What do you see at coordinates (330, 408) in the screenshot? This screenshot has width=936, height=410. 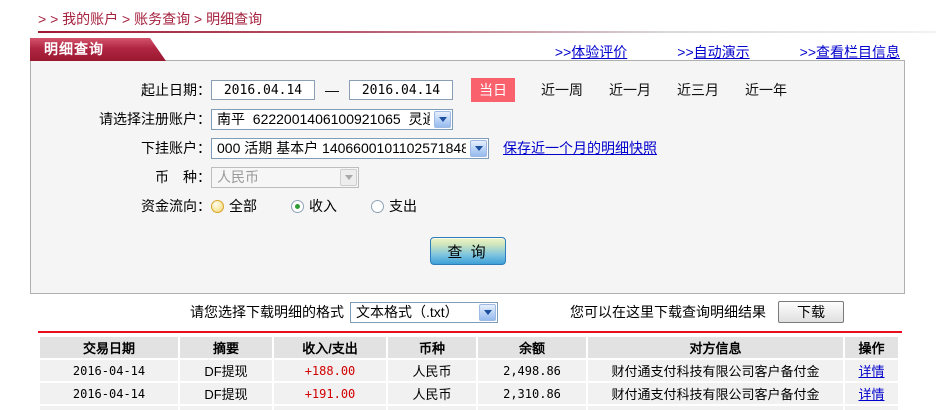 I see `cell-amount: +183.00` at bounding box center [330, 408].